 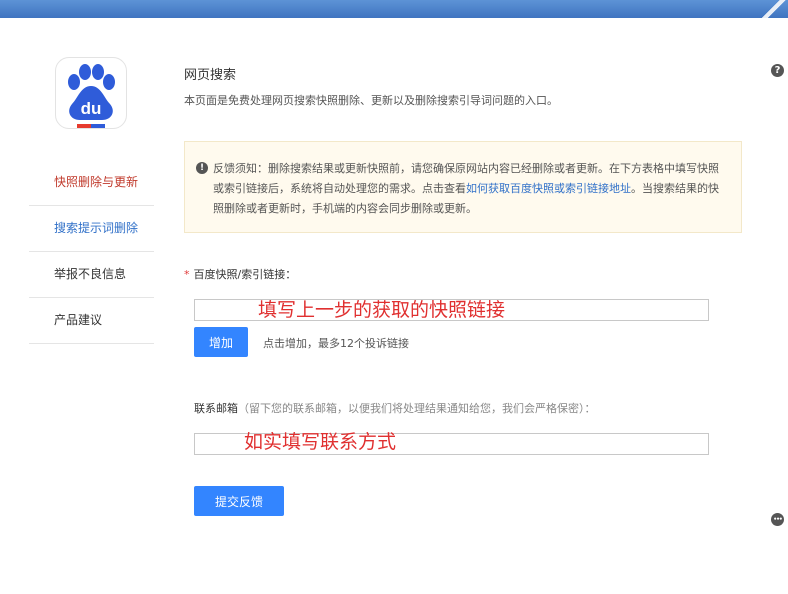 What do you see at coordinates (239, 501) in the screenshot?
I see `submit-feedback-button: 提交反馈` at bounding box center [239, 501].